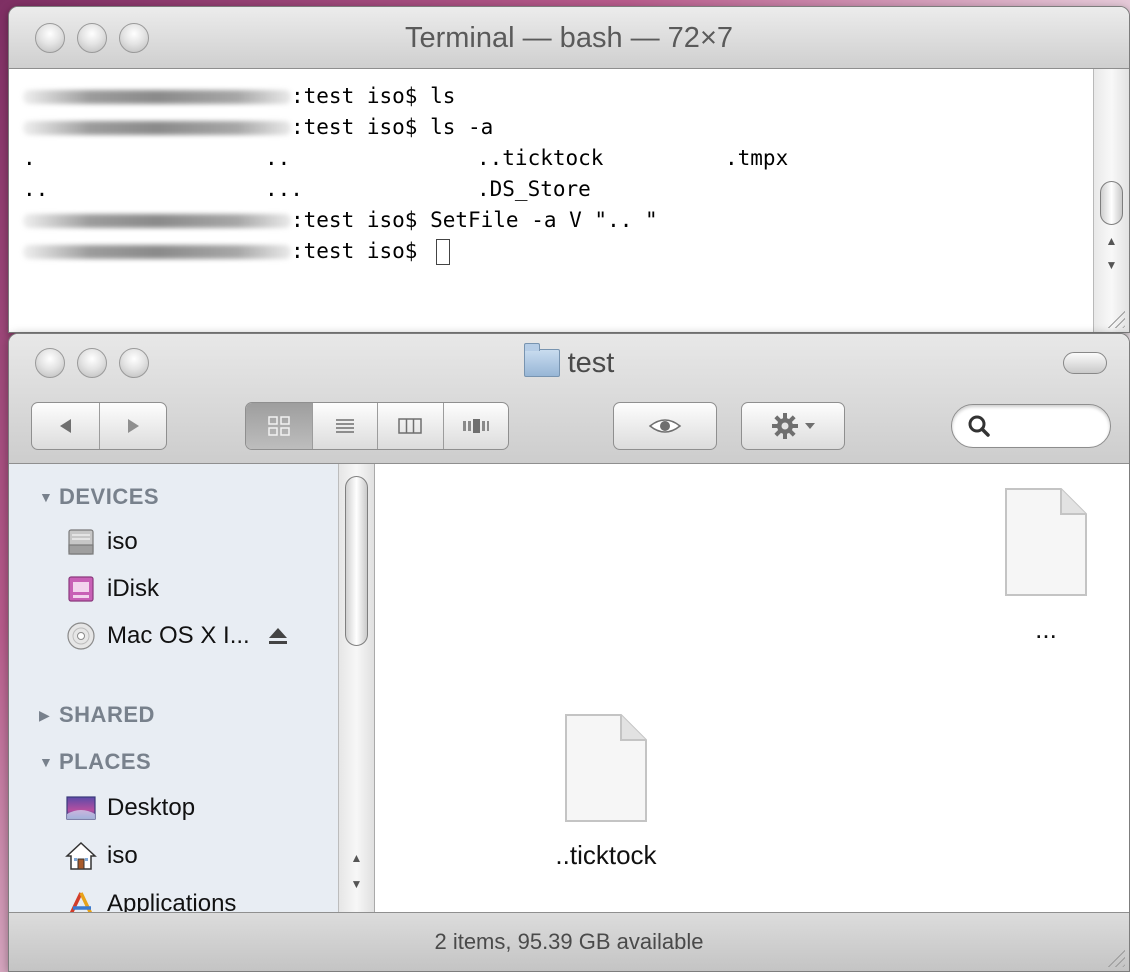  I want to click on home-icon, so click(81, 855).